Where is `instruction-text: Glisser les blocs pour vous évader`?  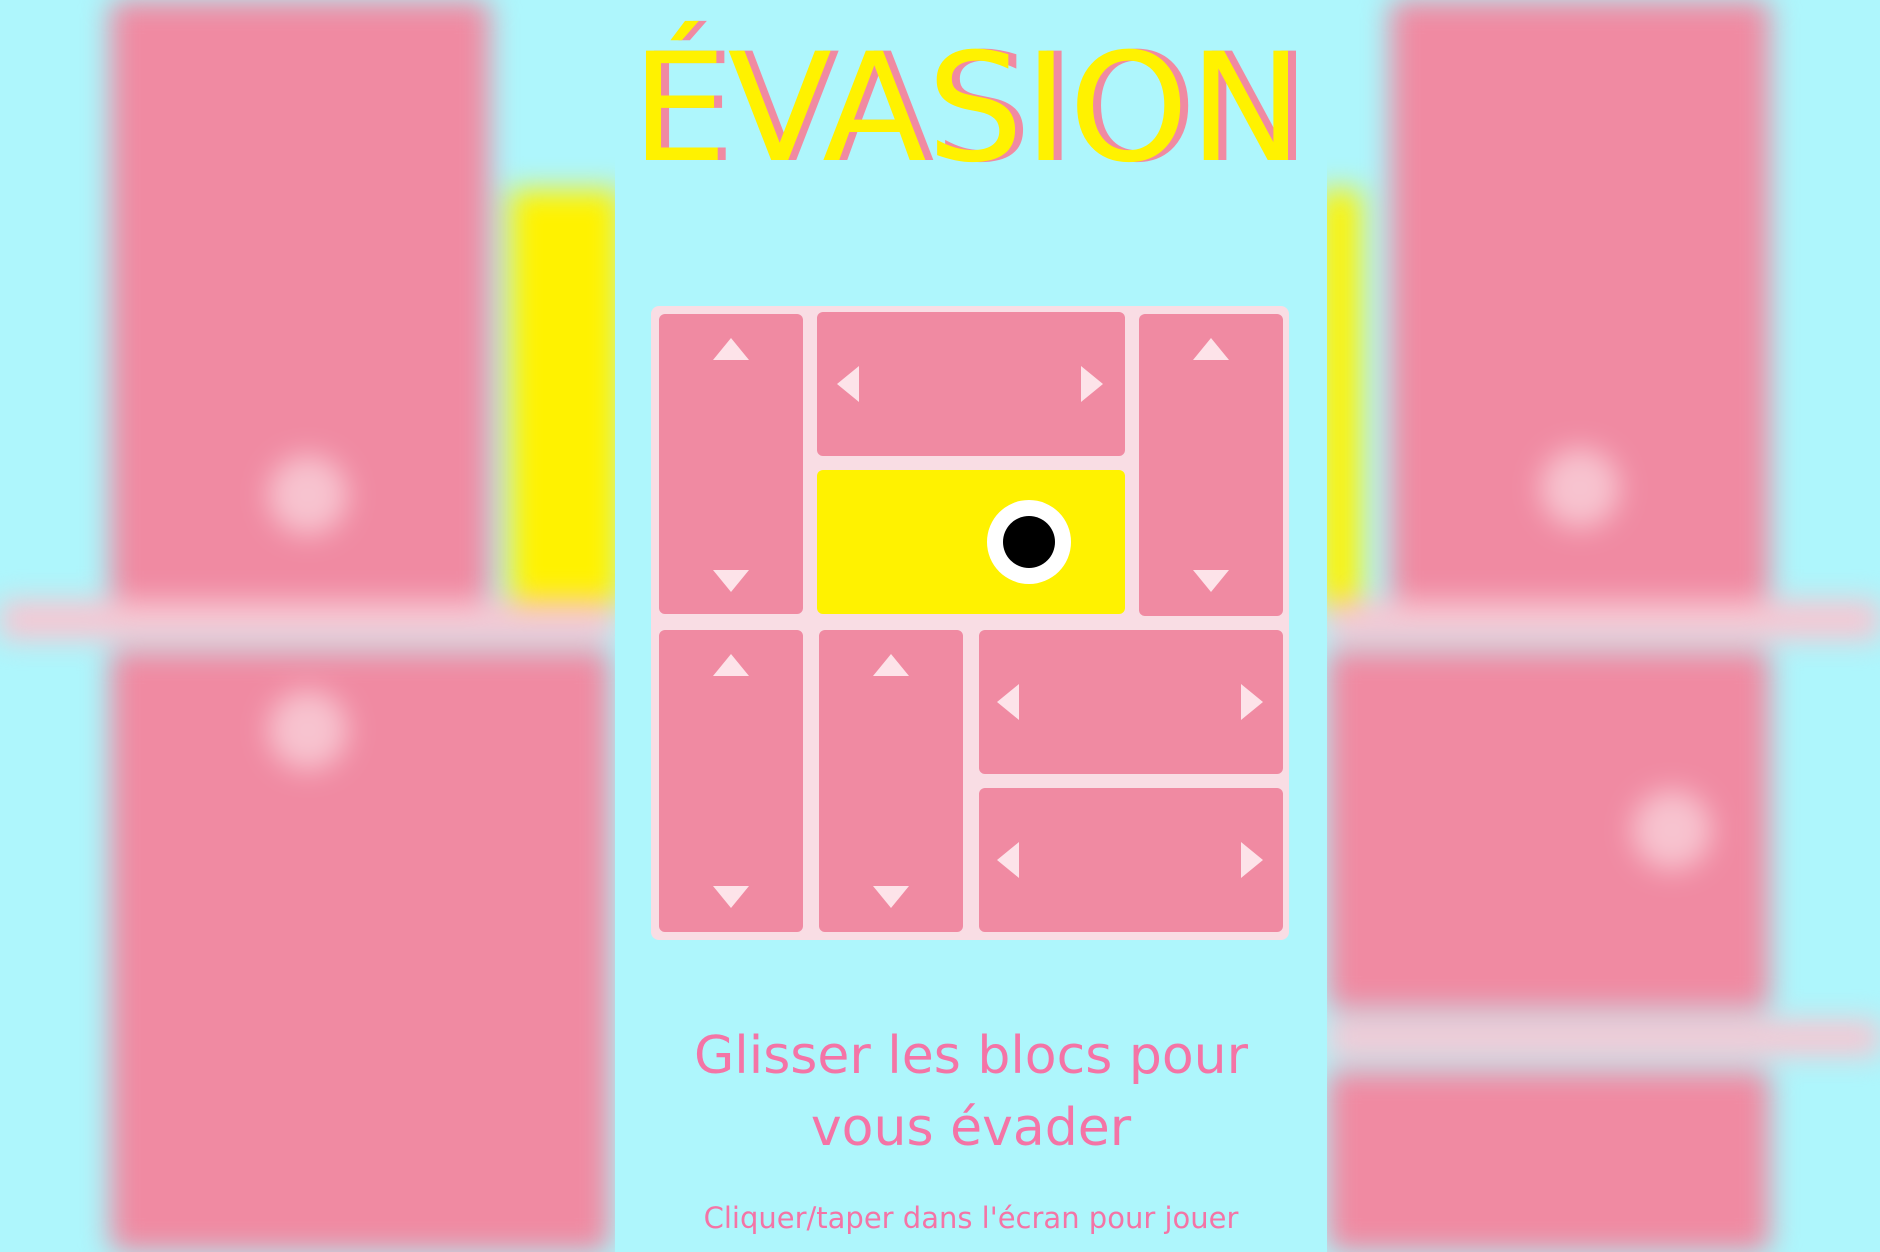 instruction-text: Glisser les blocs pour vous évader is located at coordinates (971, 1092).